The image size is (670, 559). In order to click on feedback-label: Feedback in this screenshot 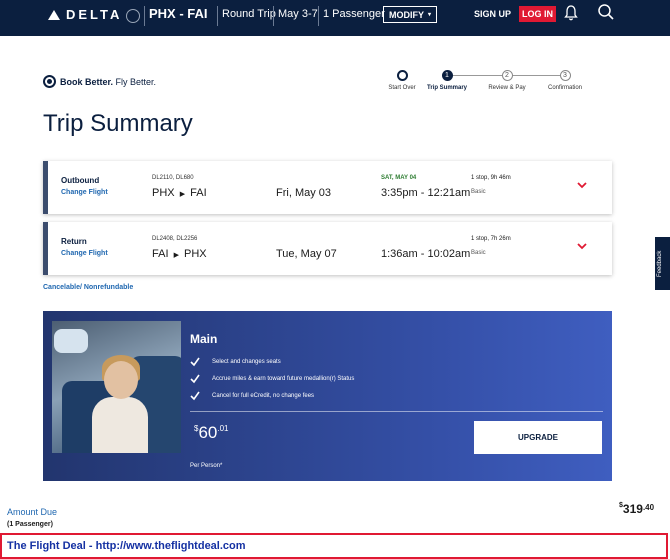, I will do `click(660, 263)`.